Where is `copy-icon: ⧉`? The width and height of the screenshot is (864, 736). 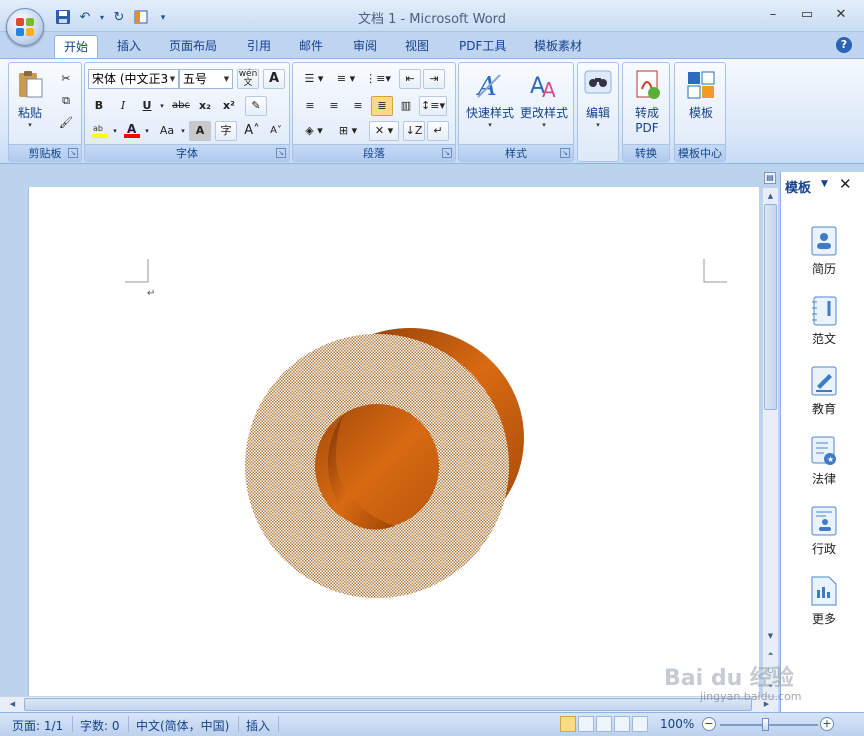
copy-icon: ⧉ is located at coordinates (66, 101).